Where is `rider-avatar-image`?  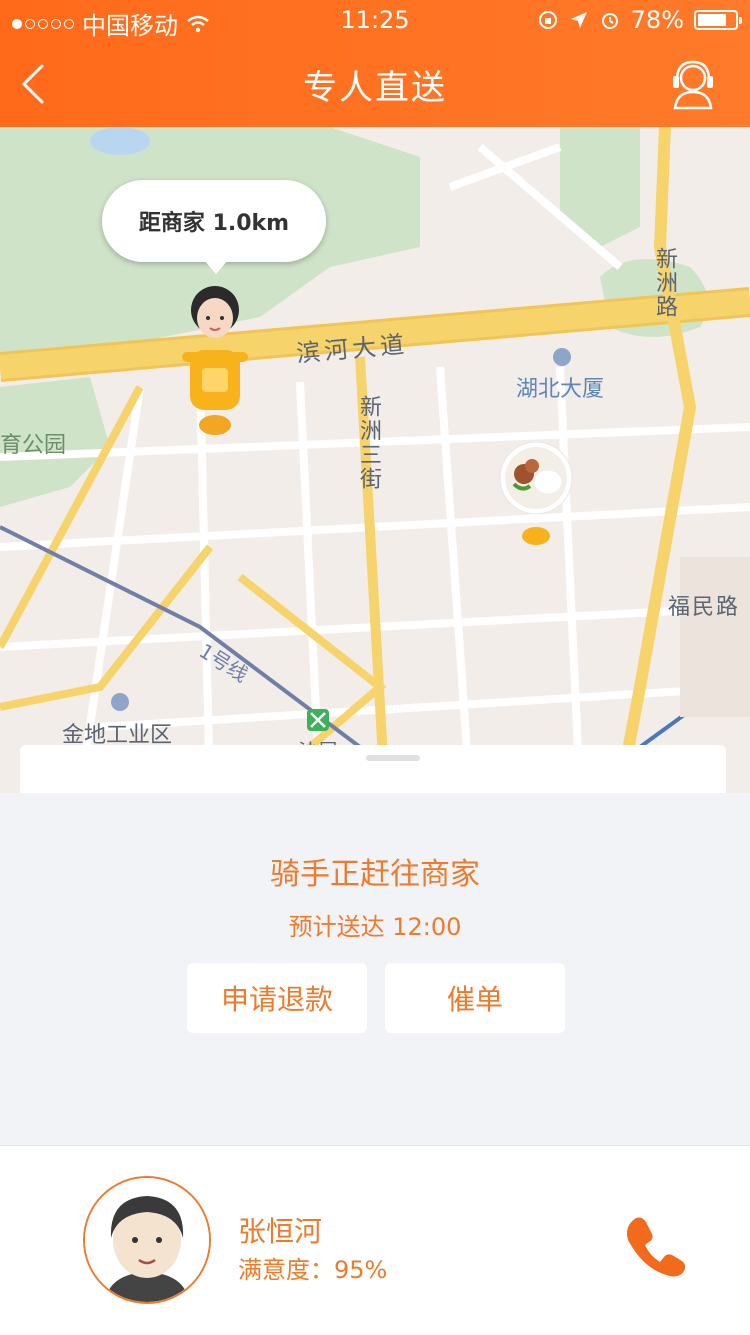 rider-avatar-image is located at coordinates (147, 1240).